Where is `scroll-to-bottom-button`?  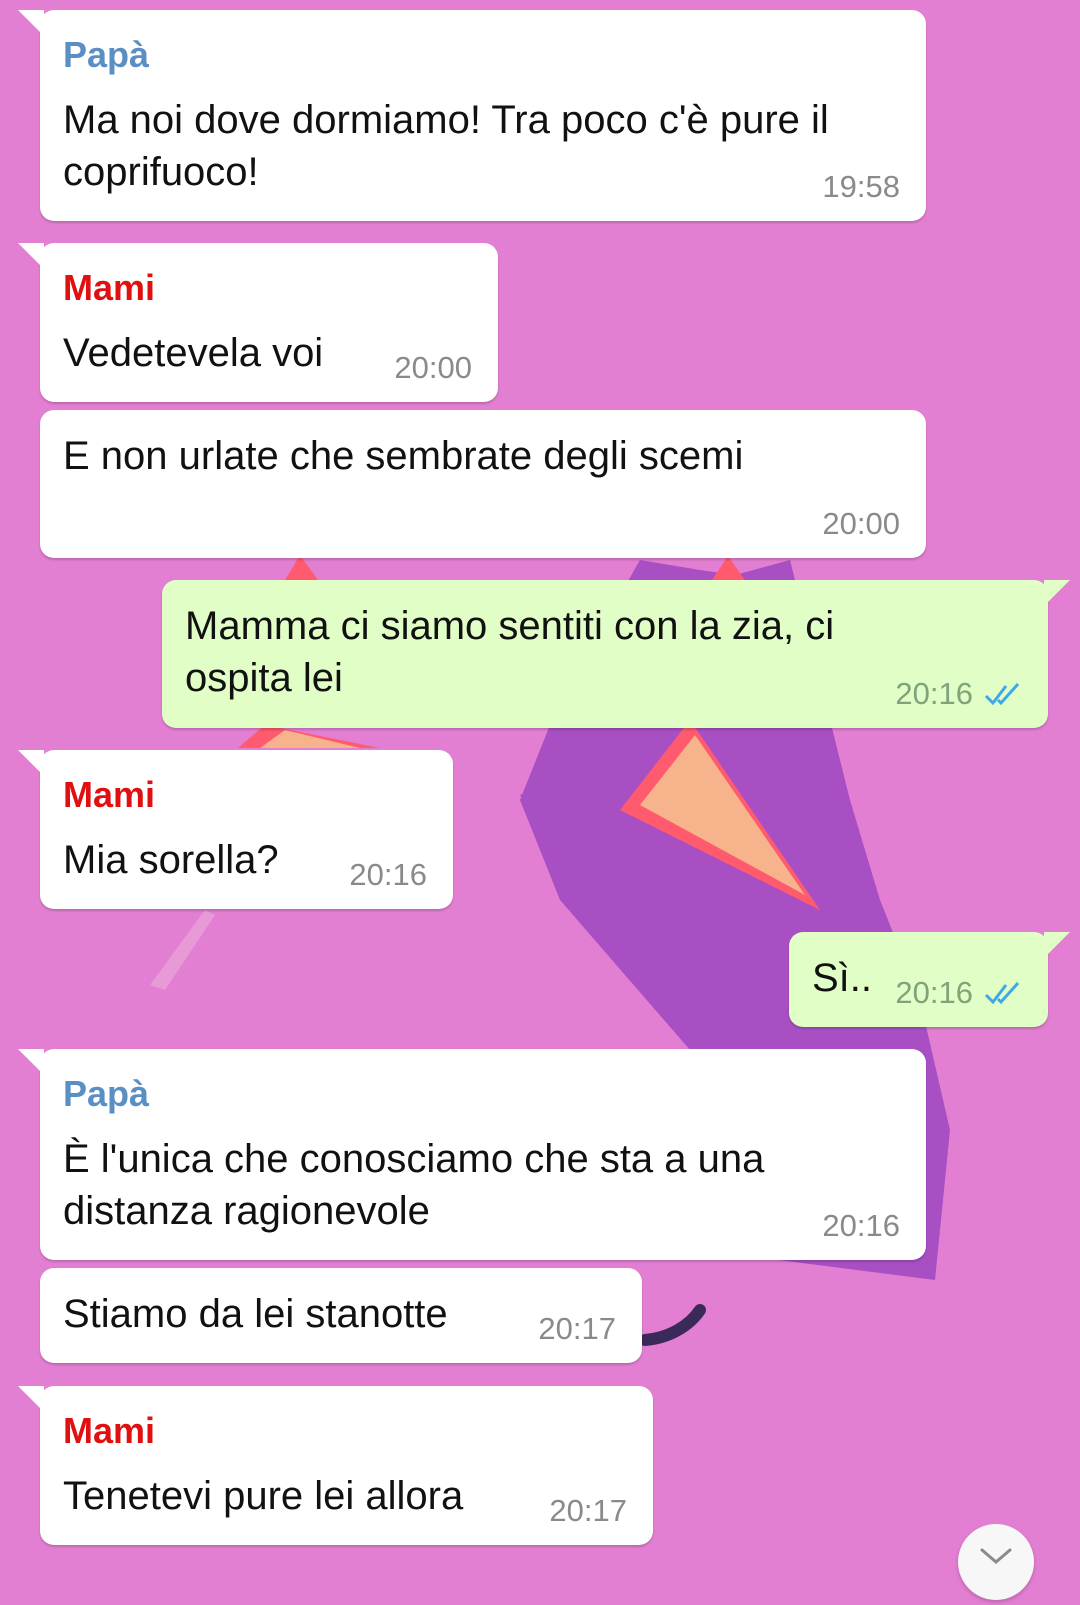
scroll-to-bottom-button is located at coordinates (996, 1562).